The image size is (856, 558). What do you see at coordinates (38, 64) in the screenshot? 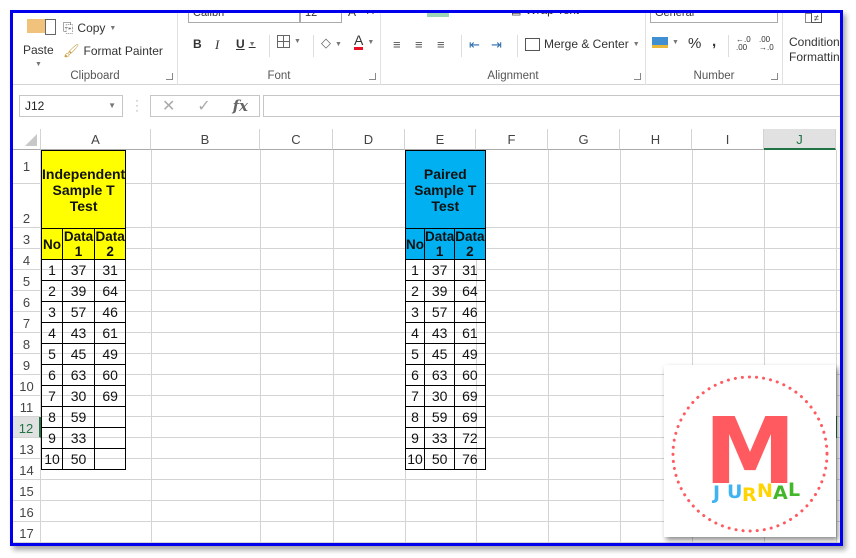
I see `paste-dropdown-icon: ▼` at bounding box center [38, 64].